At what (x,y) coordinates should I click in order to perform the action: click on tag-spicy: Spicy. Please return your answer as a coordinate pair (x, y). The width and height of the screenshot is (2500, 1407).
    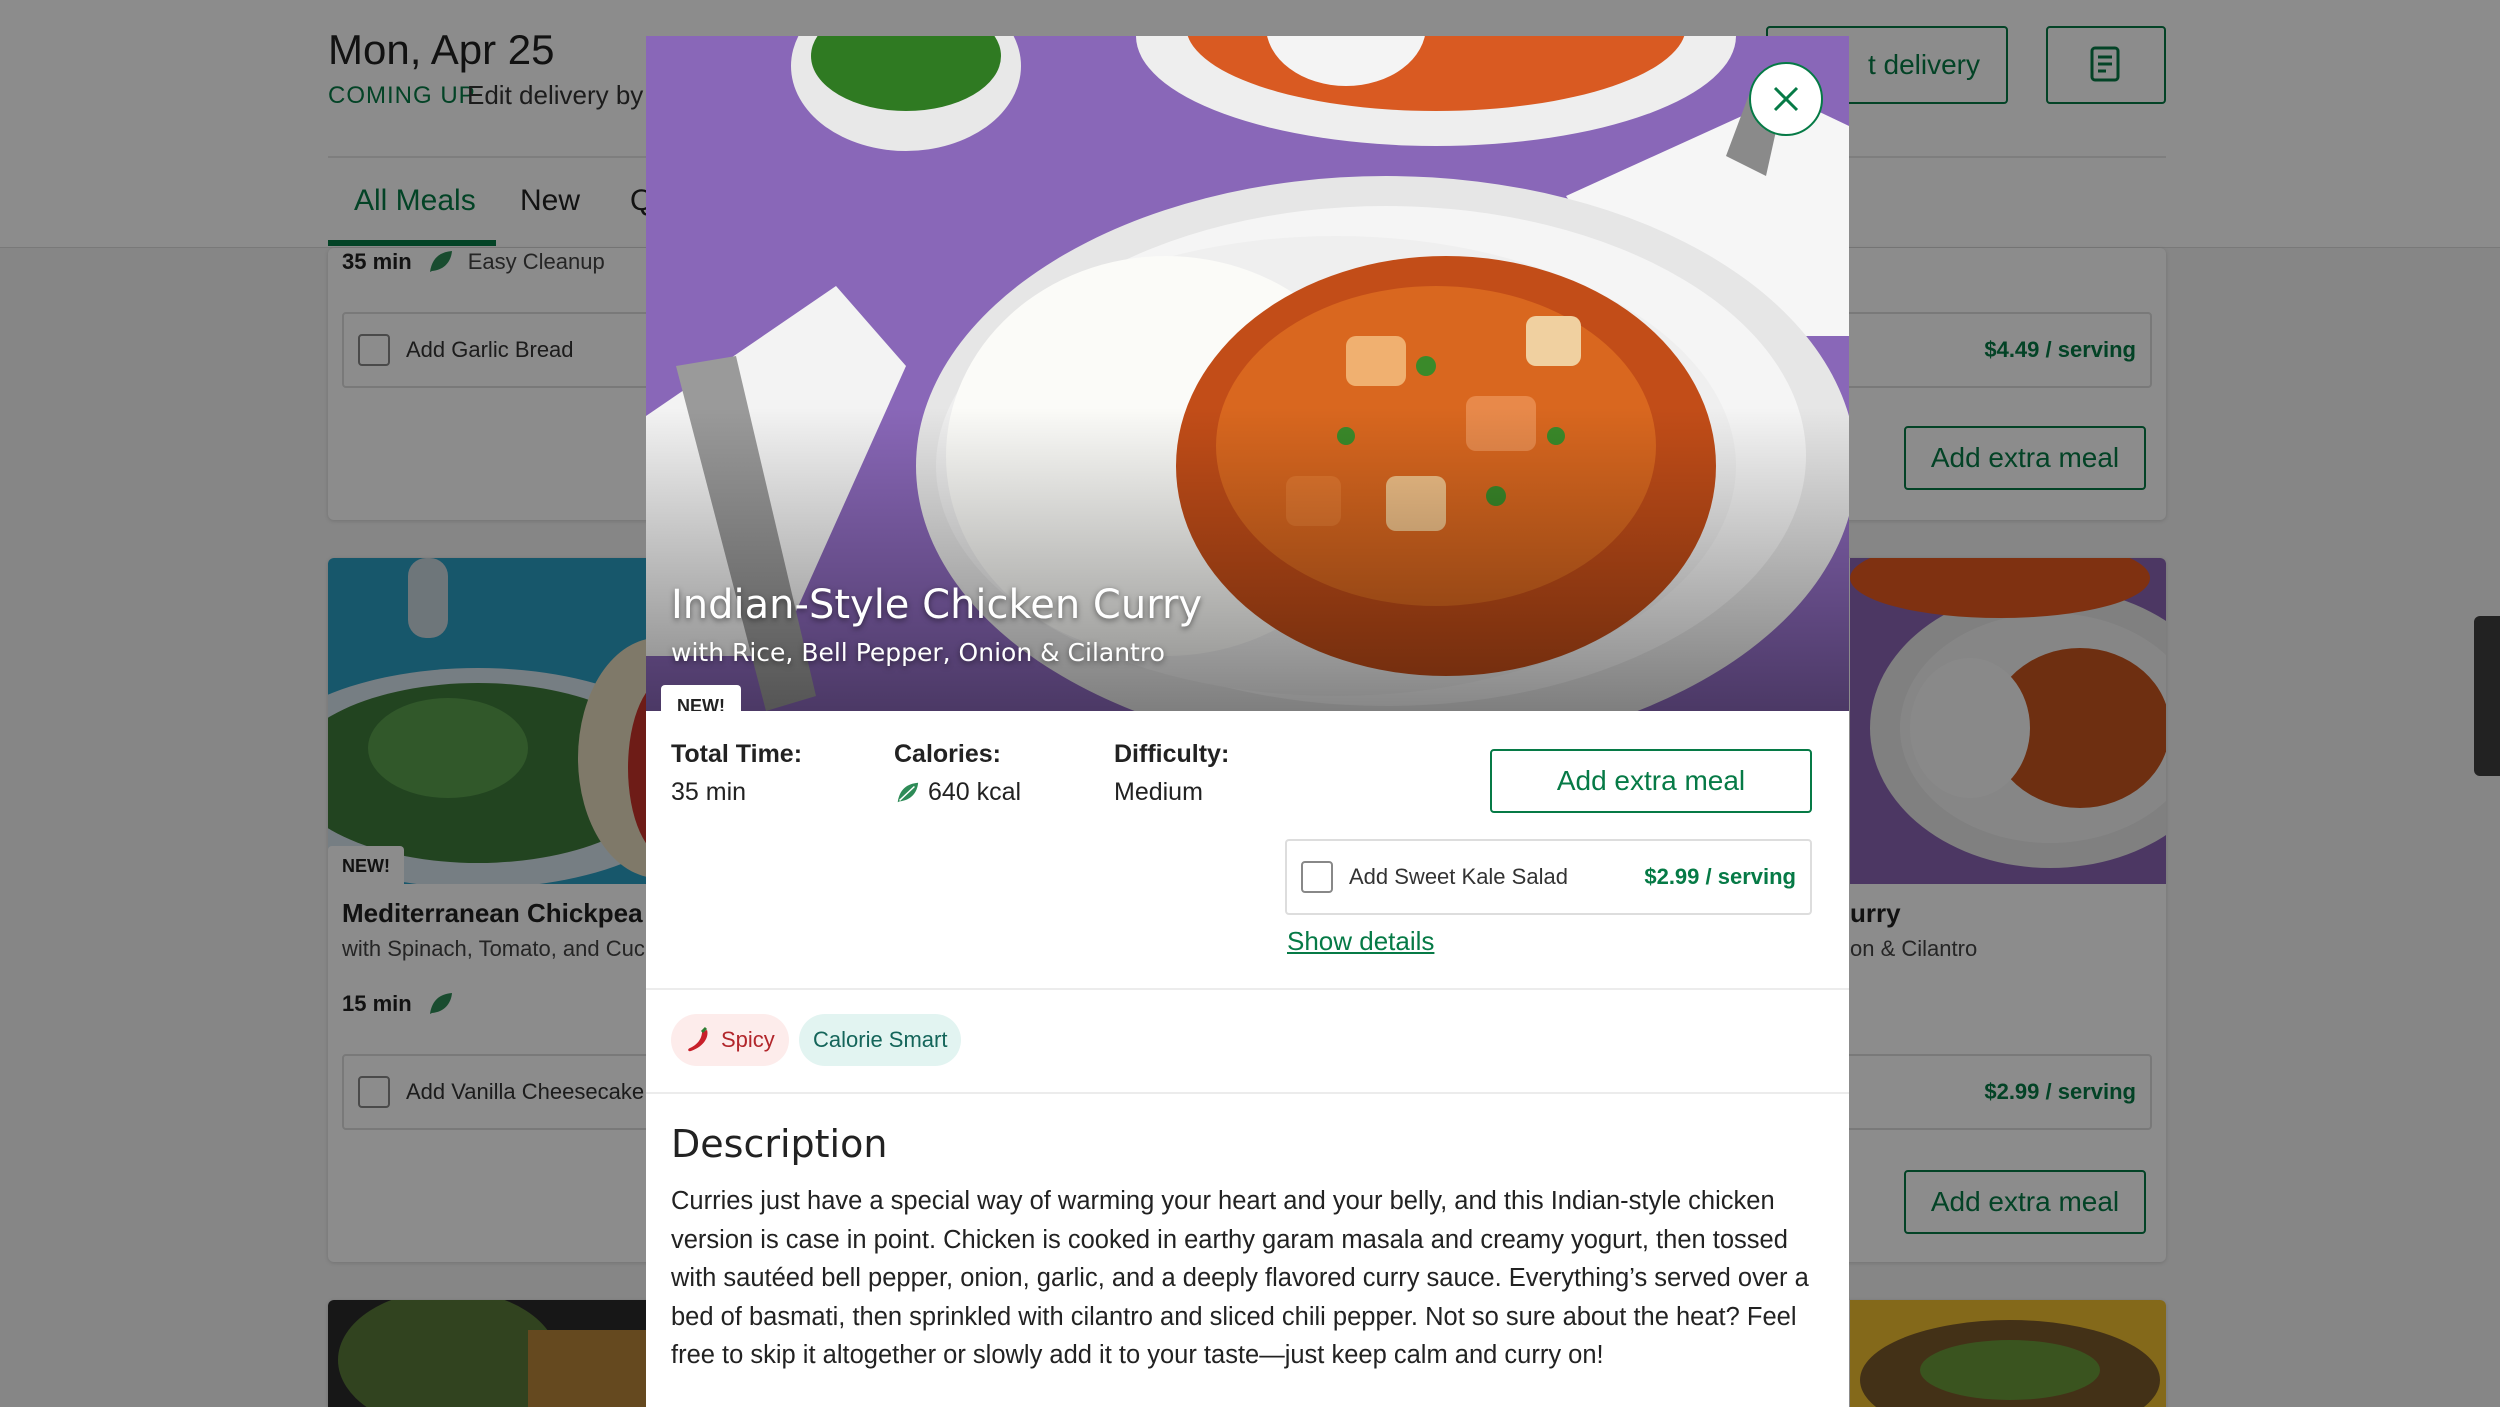
    Looking at the image, I should click on (730, 1040).